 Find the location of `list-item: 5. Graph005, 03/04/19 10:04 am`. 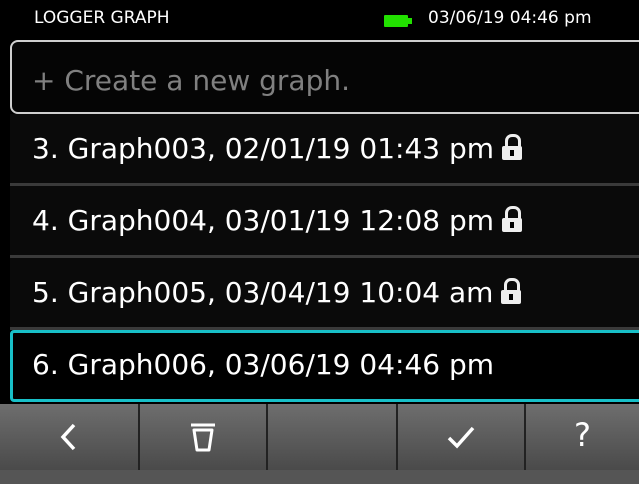

list-item: 5. Graph005, 03/04/19 10:04 am is located at coordinates (324, 294).